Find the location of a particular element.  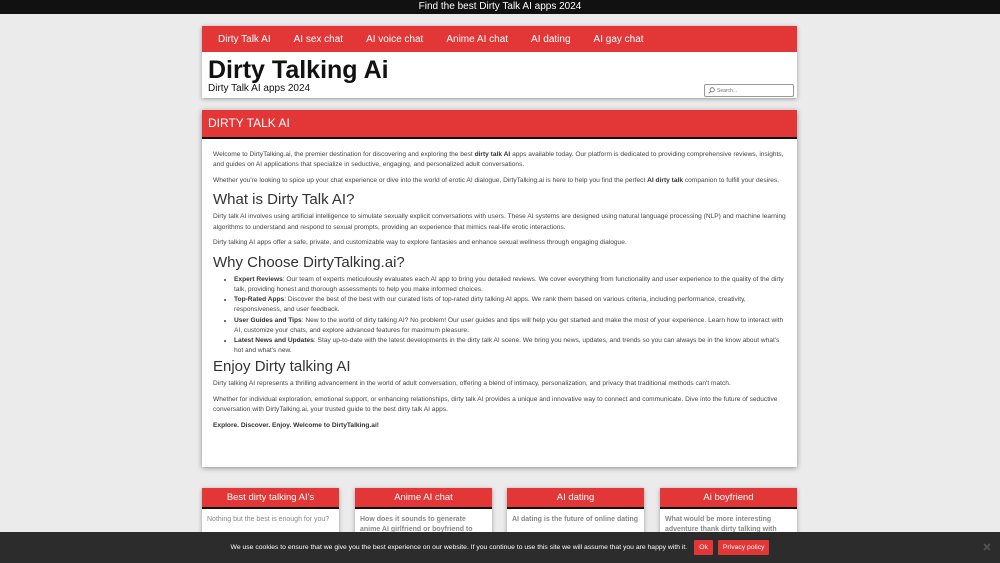

heading-enjoy: Enjoy Dirty talking AI is located at coordinates (282, 367).